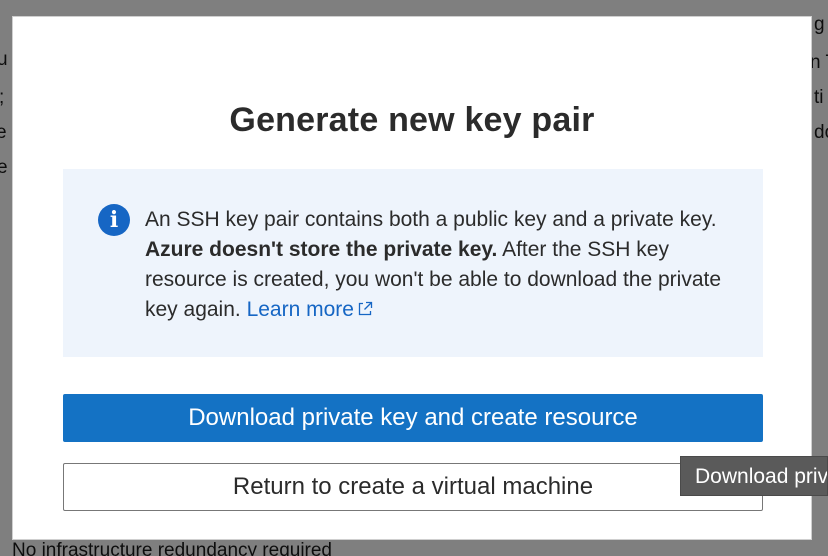  I want to click on dialog-title: Generate new key pair, so click(412, 120).